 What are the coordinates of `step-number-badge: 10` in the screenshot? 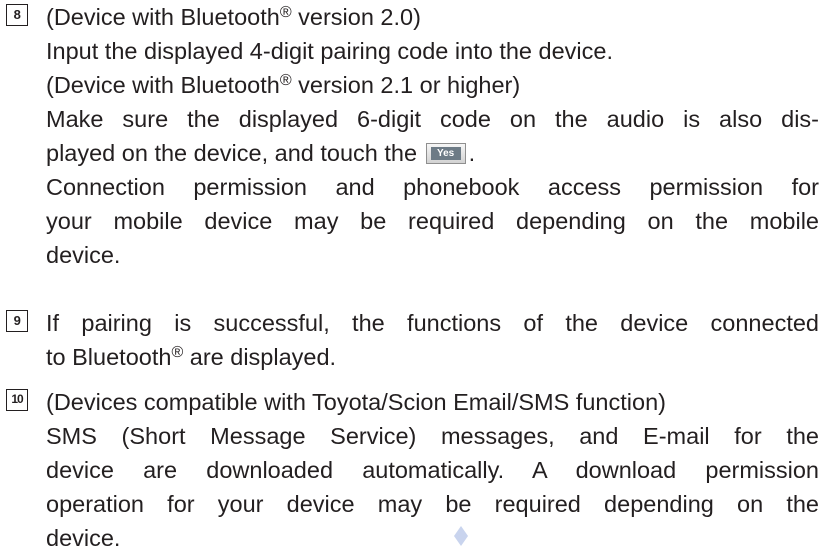 It's located at (17, 400).